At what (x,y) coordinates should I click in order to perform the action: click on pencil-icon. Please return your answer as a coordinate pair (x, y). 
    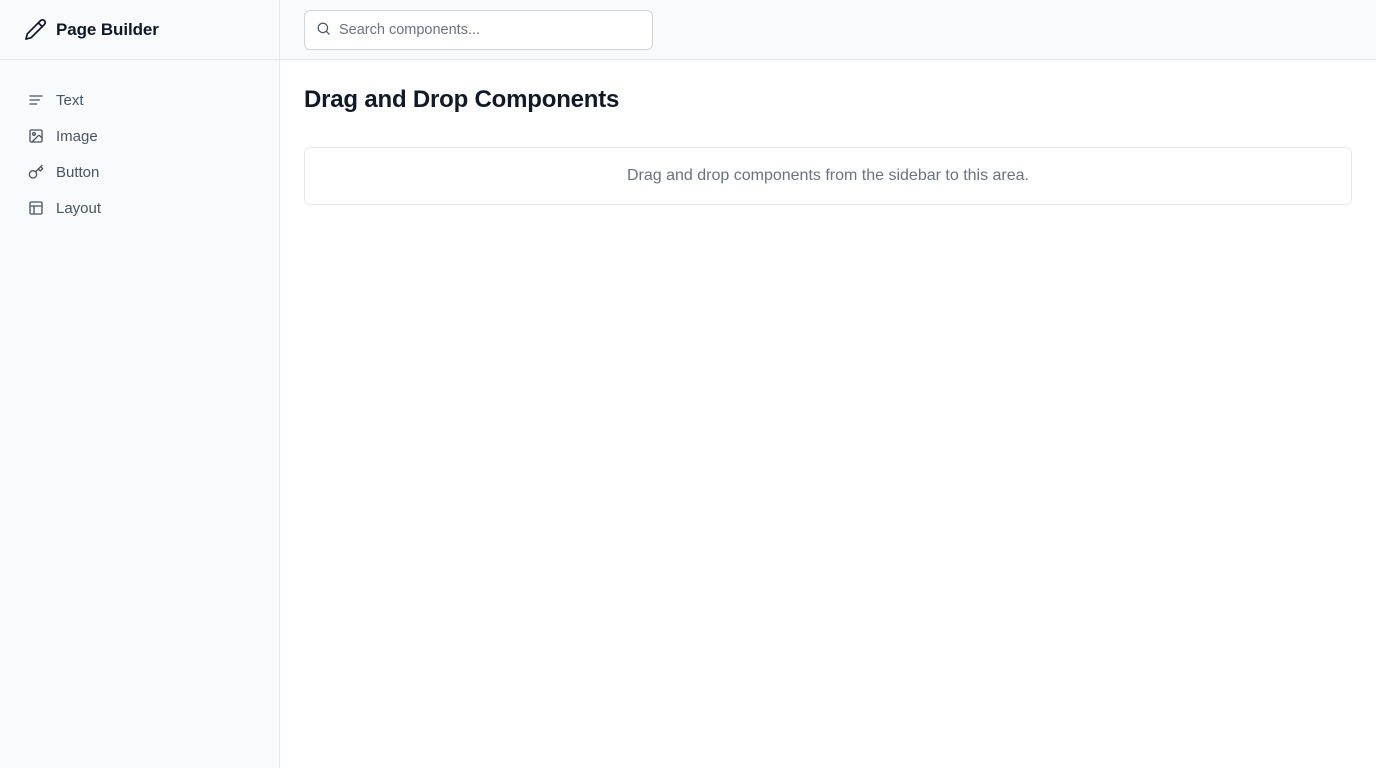
    Looking at the image, I should click on (35, 29).